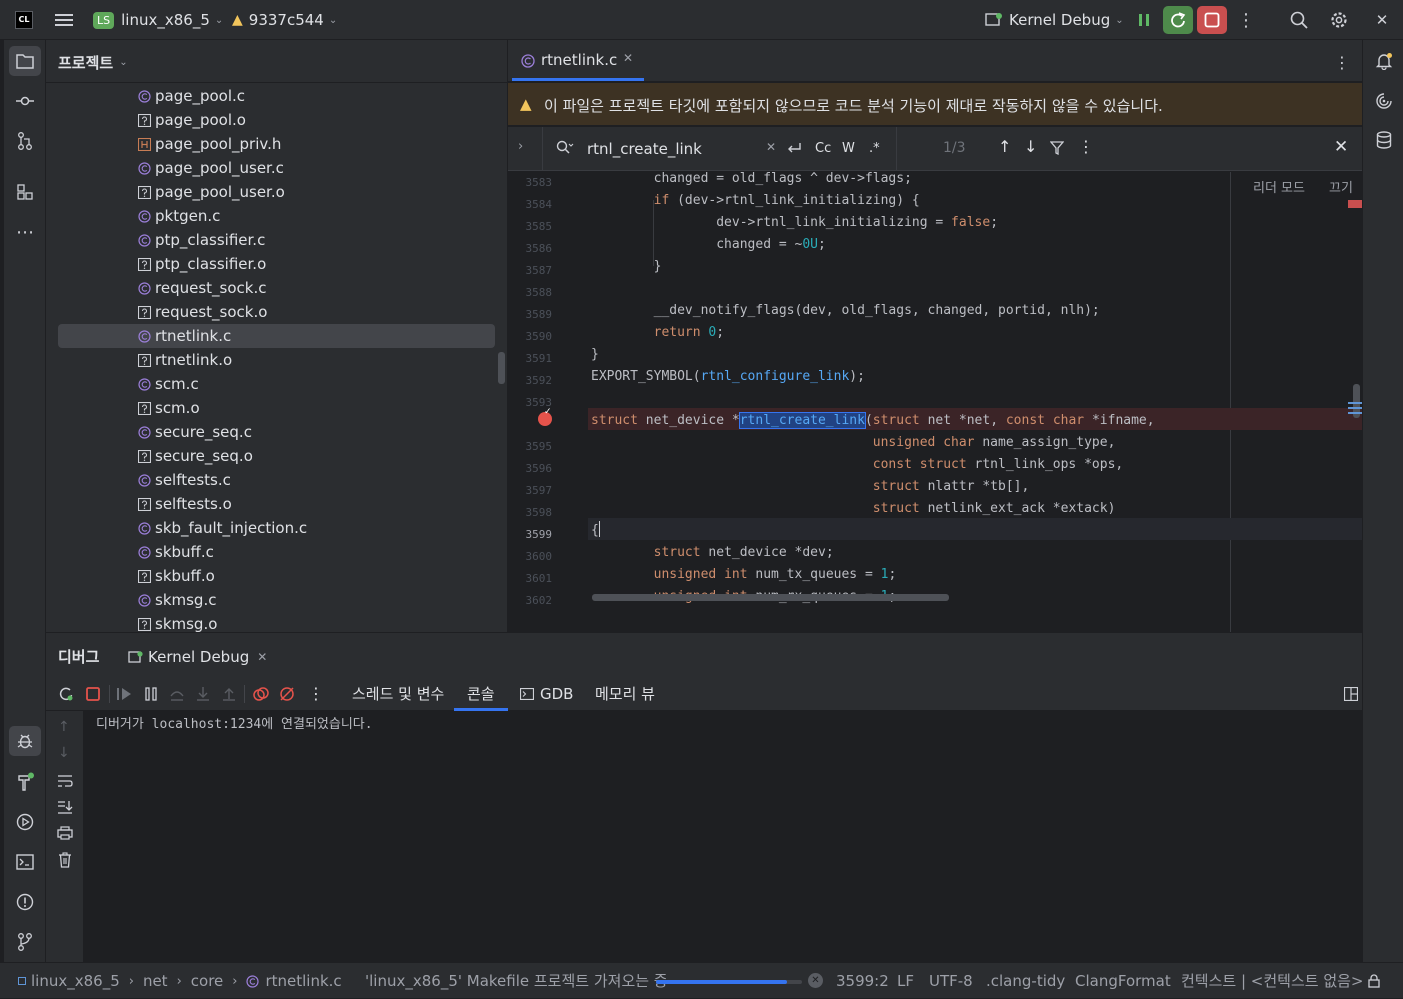  I want to click on file-tree-row: request_sock.c, so click(277, 288).